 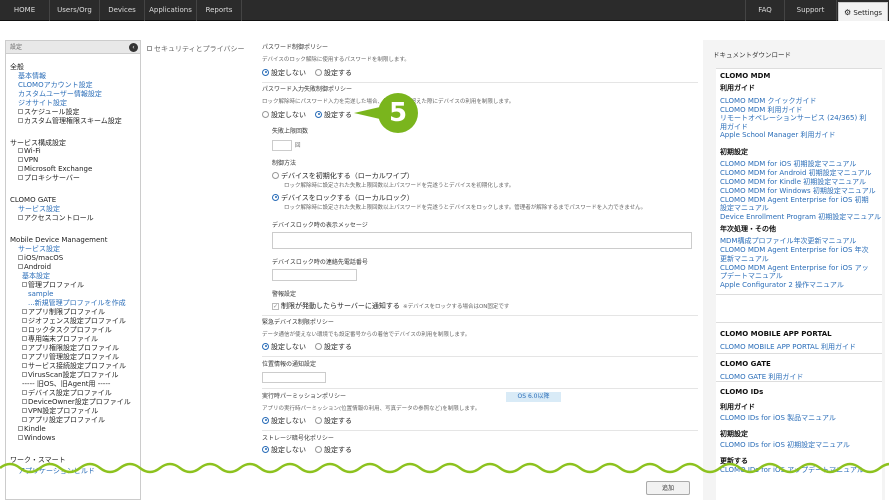 What do you see at coordinates (751, 276) in the screenshot?
I see `document-link: プデートマニュアル` at bounding box center [751, 276].